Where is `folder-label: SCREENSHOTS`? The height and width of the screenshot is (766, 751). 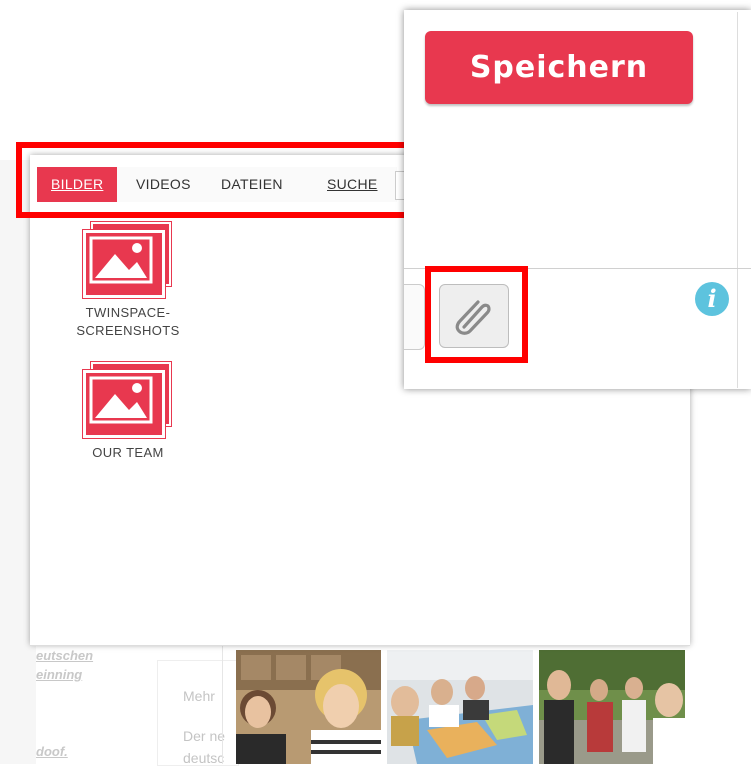 folder-label: SCREENSHOTS is located at coordinates (128, 330).